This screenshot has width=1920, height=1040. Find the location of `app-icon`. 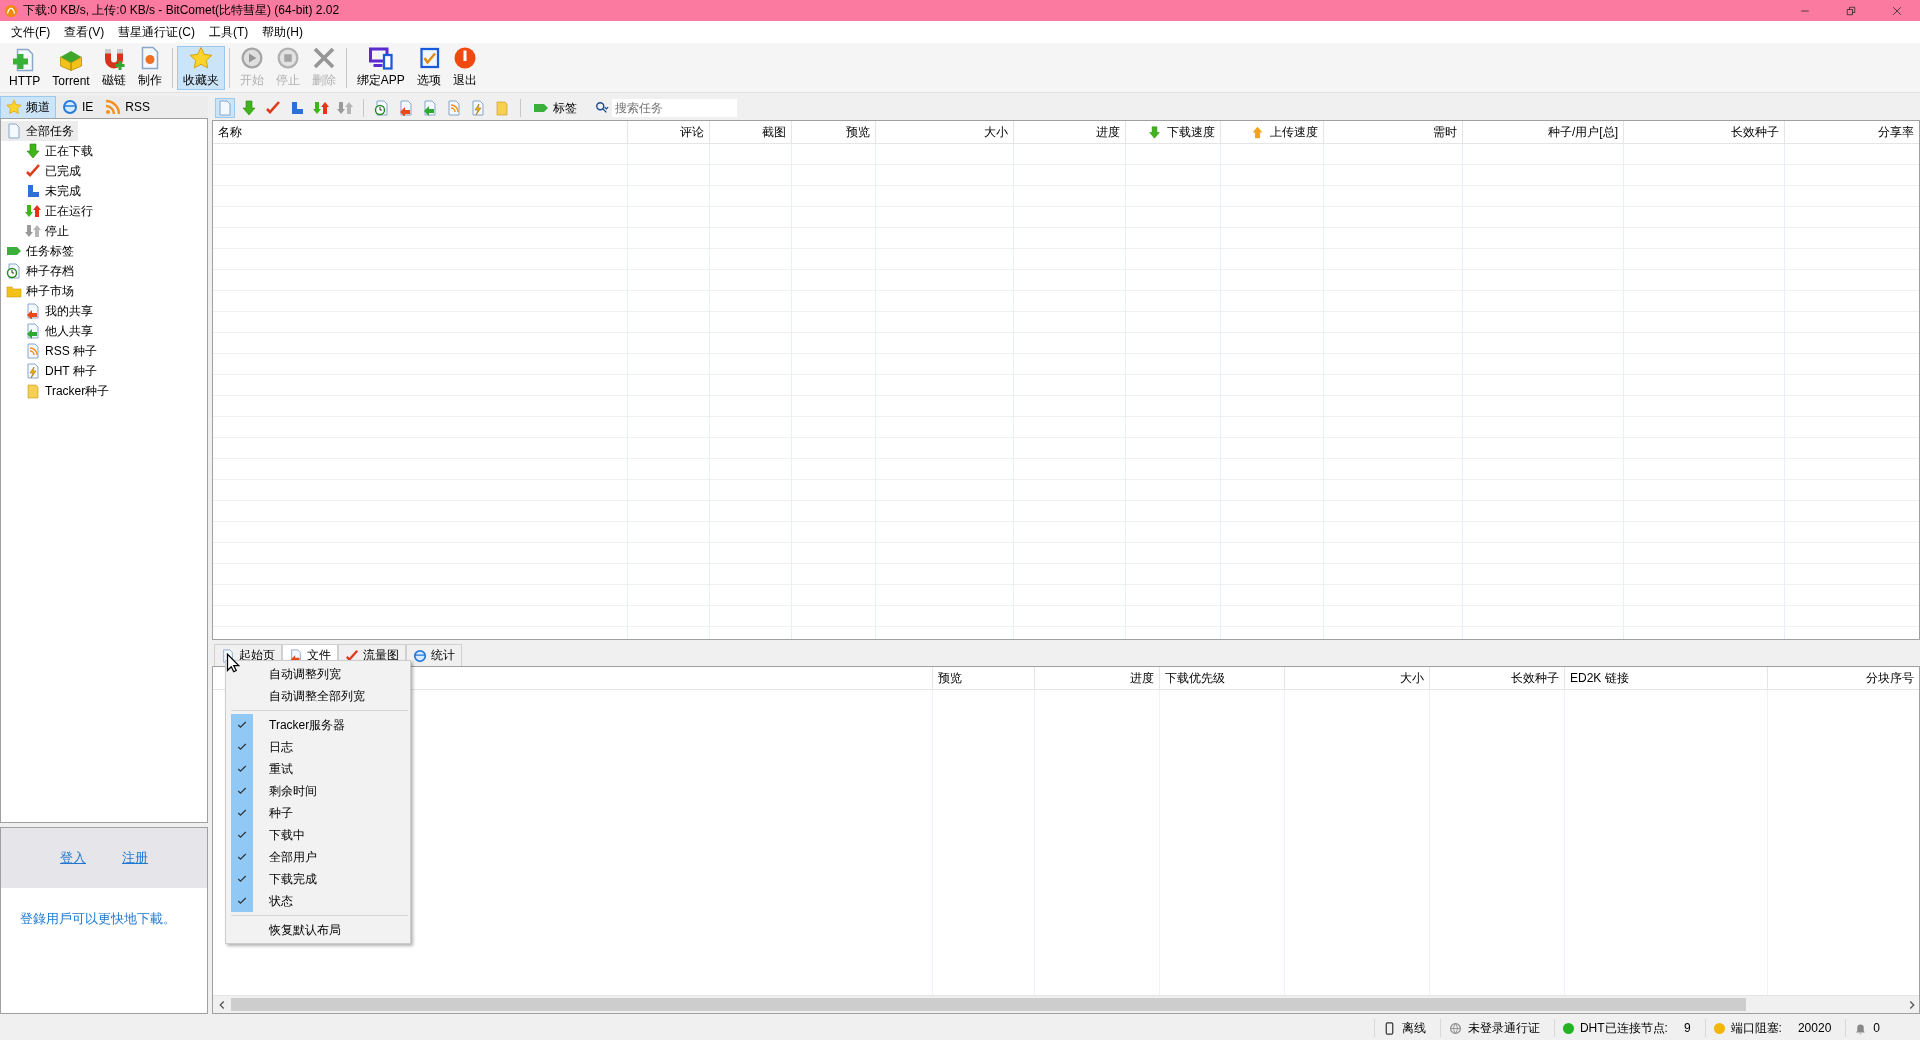

app-icon is located at coordinates (11, 10).